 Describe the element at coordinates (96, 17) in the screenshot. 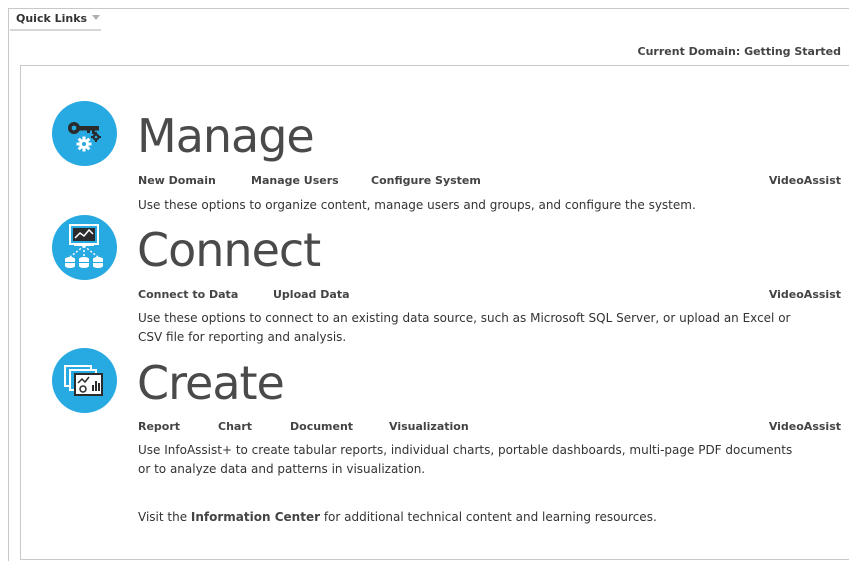

I see `chevron-down-icon` at that location.